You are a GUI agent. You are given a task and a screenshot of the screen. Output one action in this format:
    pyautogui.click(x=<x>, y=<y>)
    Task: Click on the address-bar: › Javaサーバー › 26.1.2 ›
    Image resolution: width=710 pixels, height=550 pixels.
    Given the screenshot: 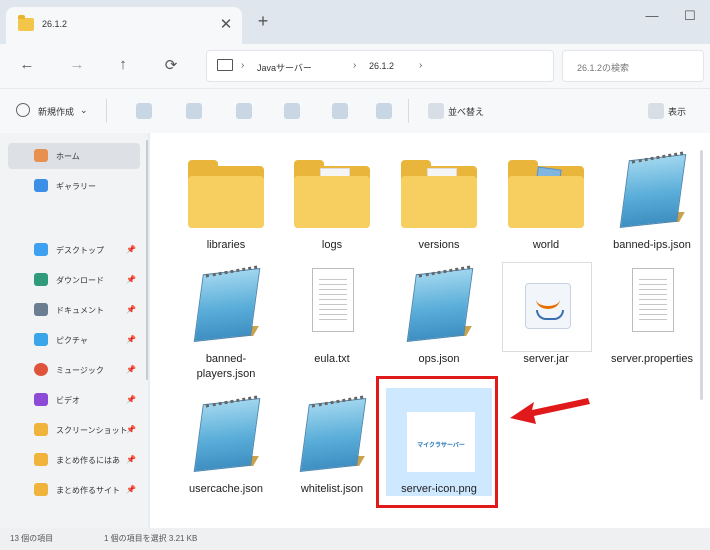 What is the action you would take?
    pyautogui.click(x=380, y=66)
    